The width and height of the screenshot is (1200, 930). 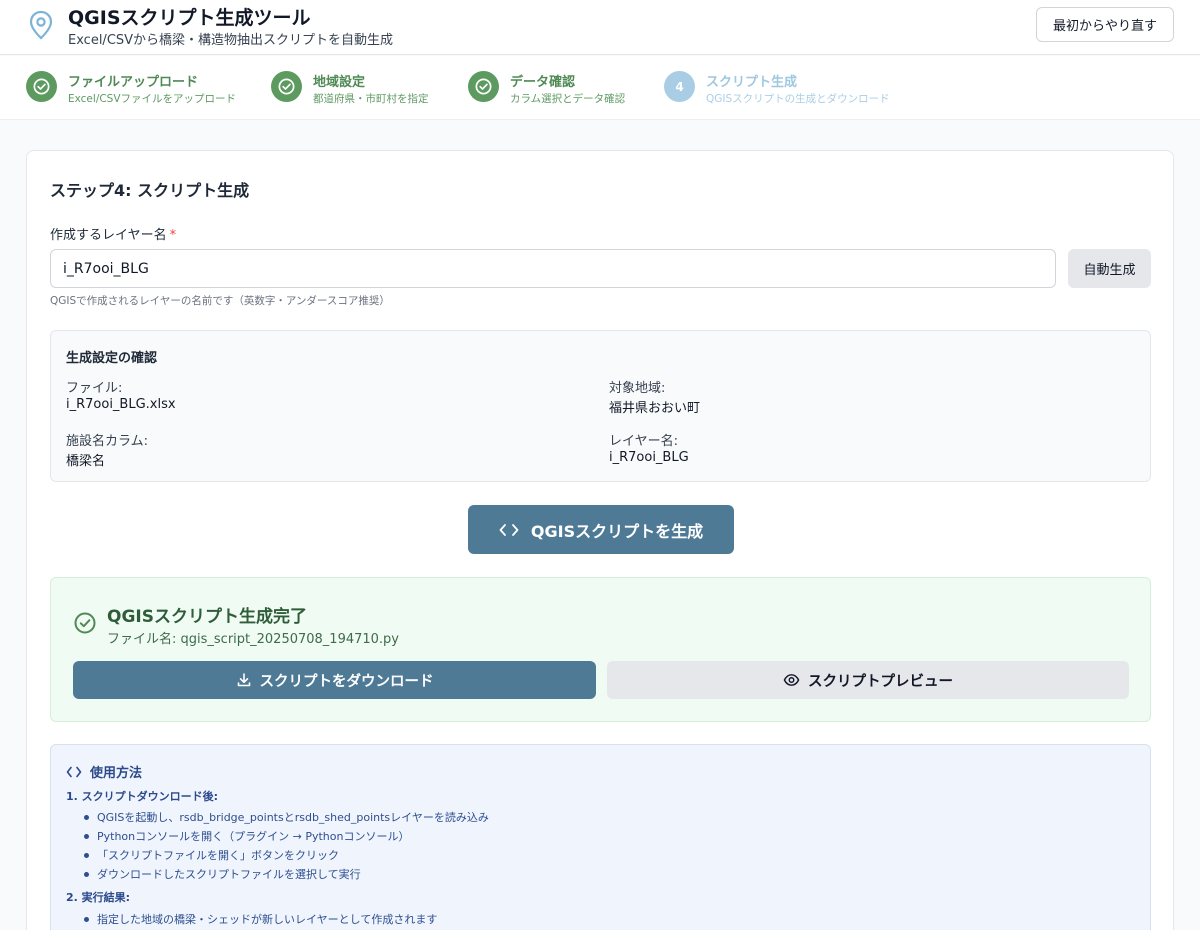 I want to click on success-filename: ファイル名: qgis_script_20250708_194710.py, so click(x=253, y=639).